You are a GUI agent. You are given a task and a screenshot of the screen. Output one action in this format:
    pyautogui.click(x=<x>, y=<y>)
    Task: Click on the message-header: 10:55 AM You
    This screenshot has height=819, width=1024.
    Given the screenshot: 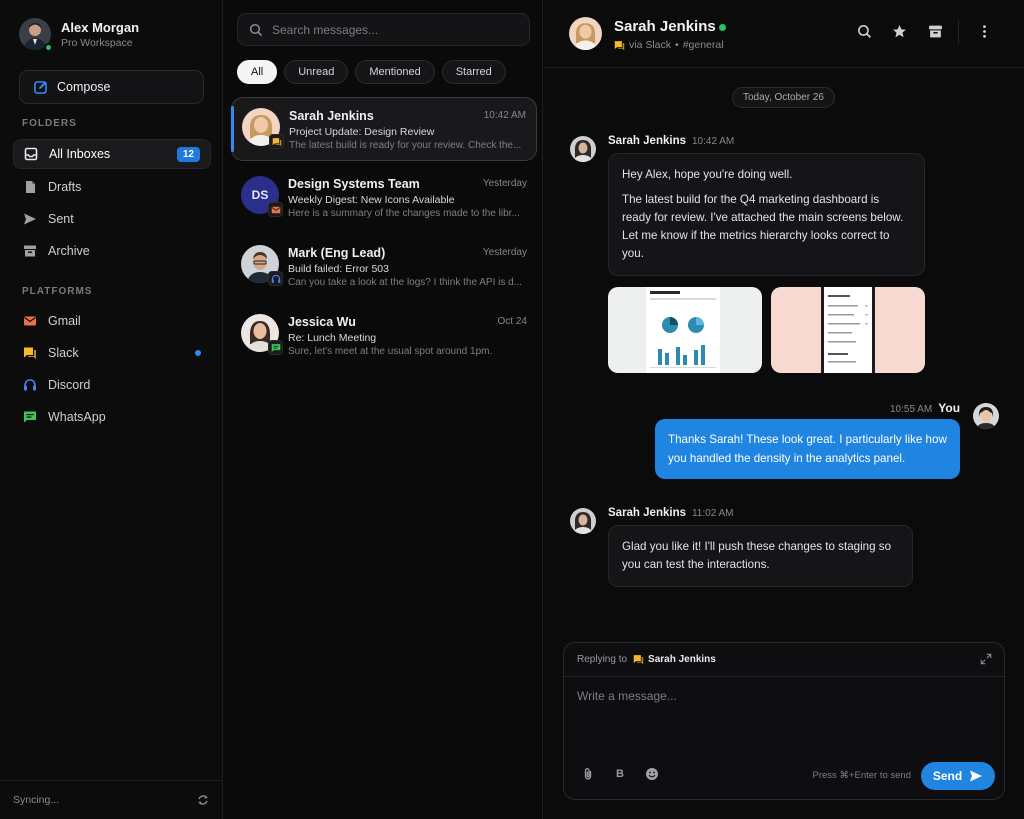 What is the action you would take?
    pyautogui.click(x=925, y=408)
    